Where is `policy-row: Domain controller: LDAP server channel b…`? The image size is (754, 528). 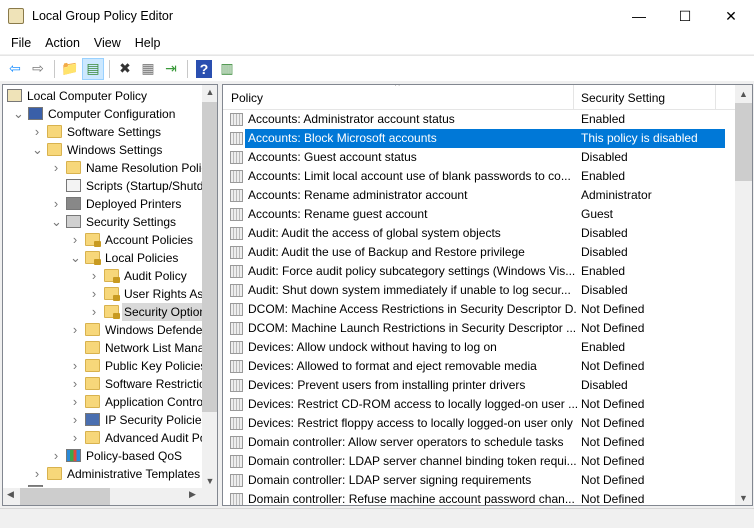
policy-row: Domain controller: LDAP server channel b… is located at coordinates (479, 461).